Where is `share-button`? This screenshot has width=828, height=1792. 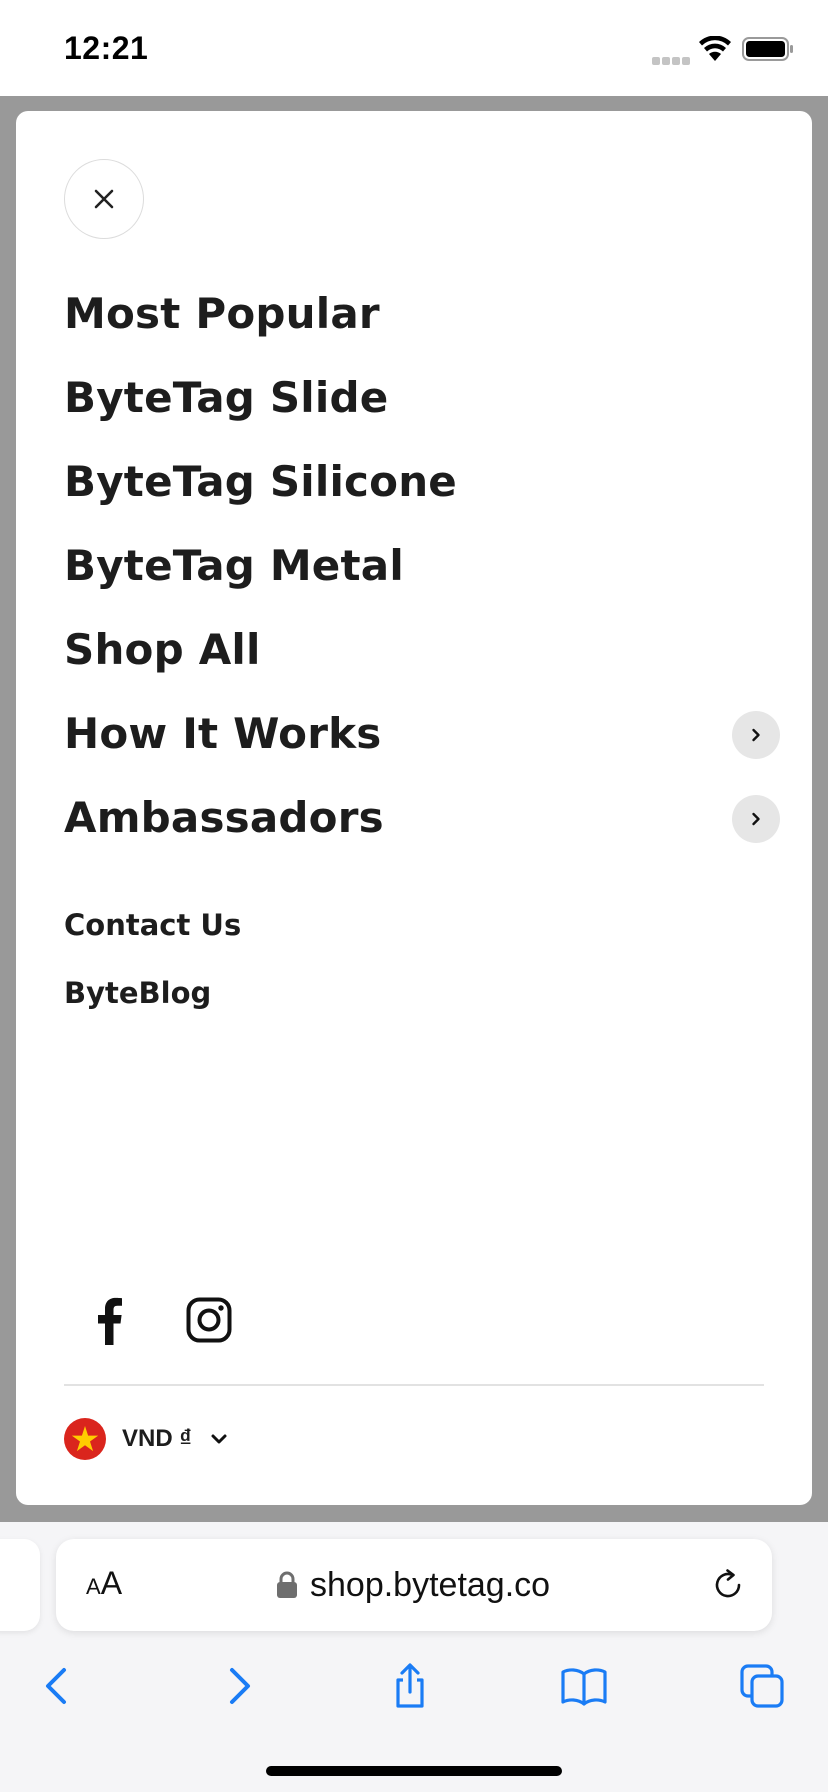
share-button is located at coordinates (410, 1686).